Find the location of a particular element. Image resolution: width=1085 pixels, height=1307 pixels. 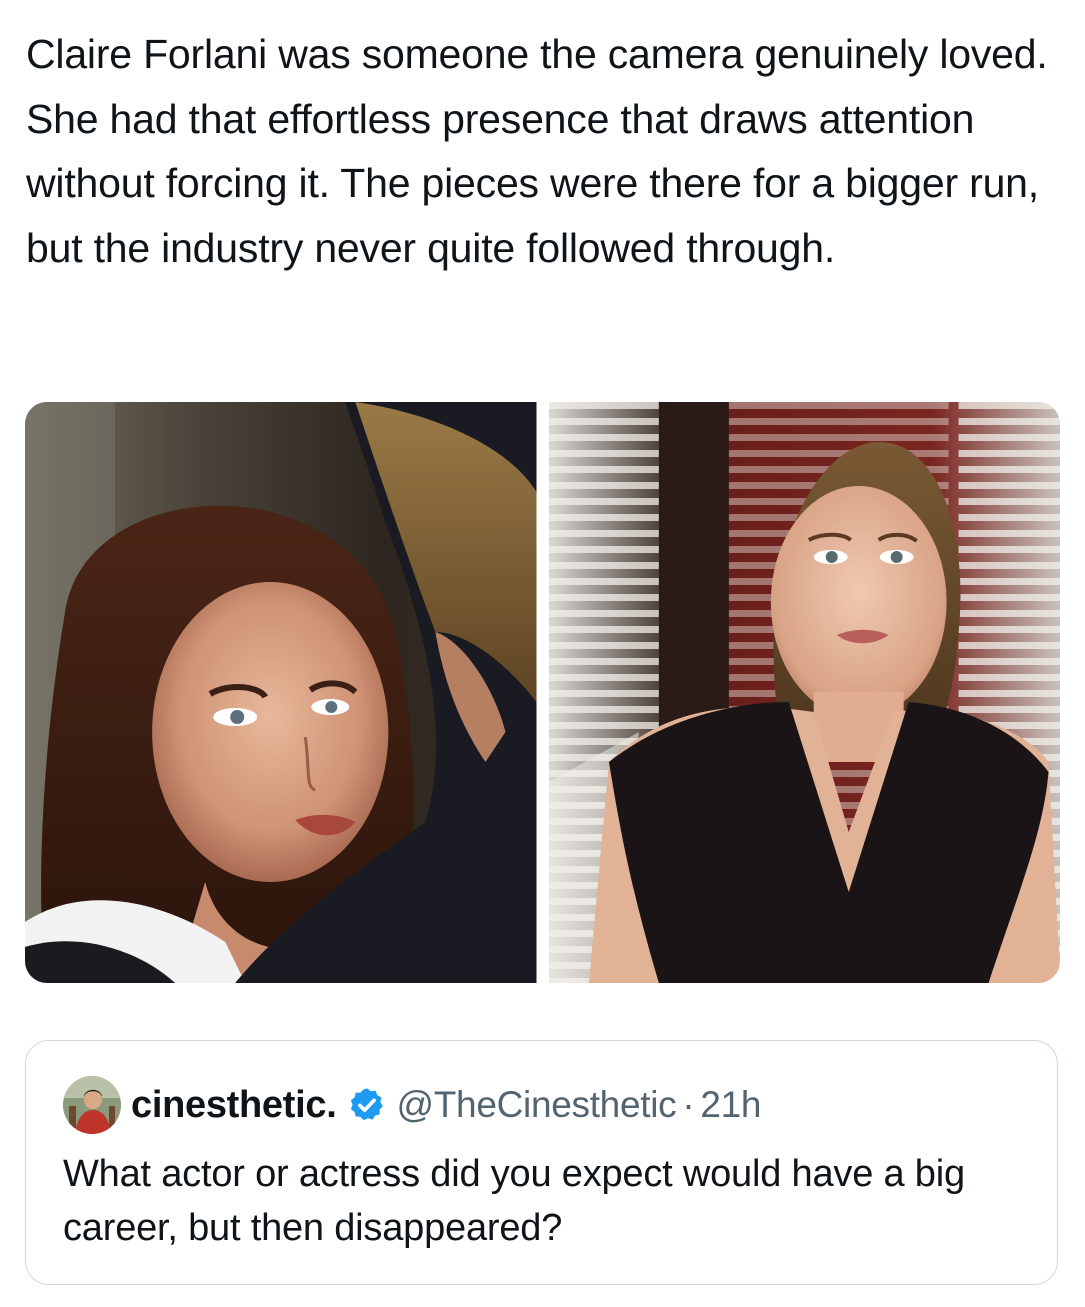

quoted-display-name: cinesthetic. is located at coordinates (234, 1105).